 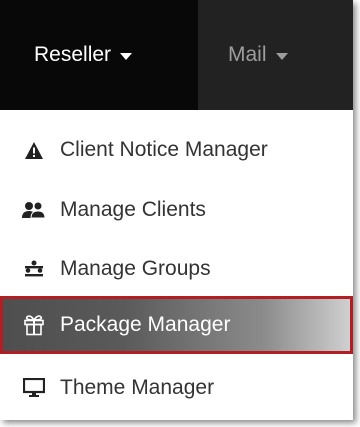 I want to click on menu-item-theme-manager: Theme Manager, so click(x=176, y=388).